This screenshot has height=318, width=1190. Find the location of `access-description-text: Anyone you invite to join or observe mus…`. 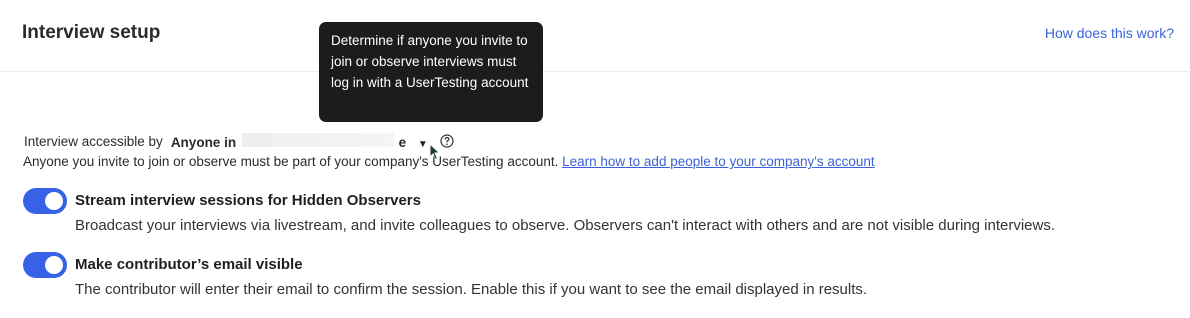

access-description-text: Anyone you invite to join or observe mus… is located at coordinates (291, 161).